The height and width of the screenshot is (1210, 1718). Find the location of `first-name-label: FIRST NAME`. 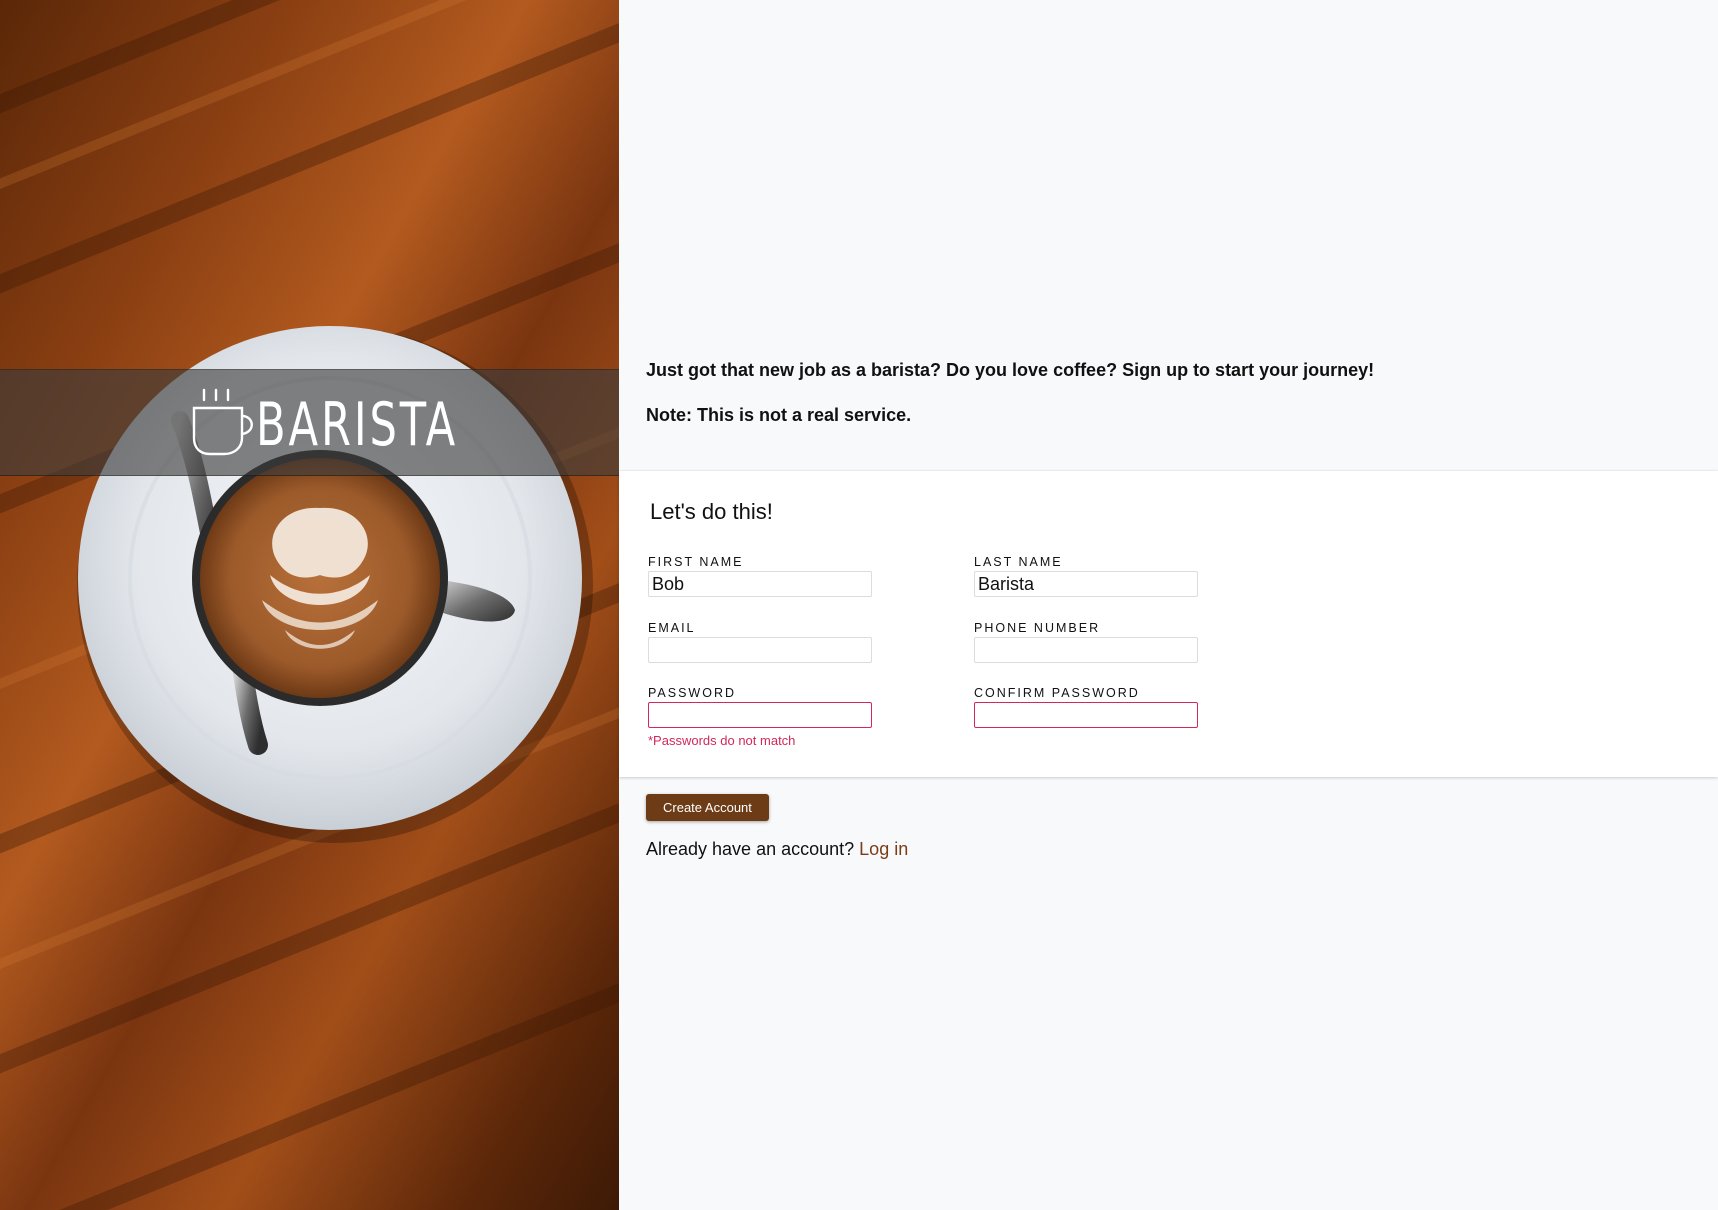

first-name-label: FIRST NAME is located at coordinates (696, 562).